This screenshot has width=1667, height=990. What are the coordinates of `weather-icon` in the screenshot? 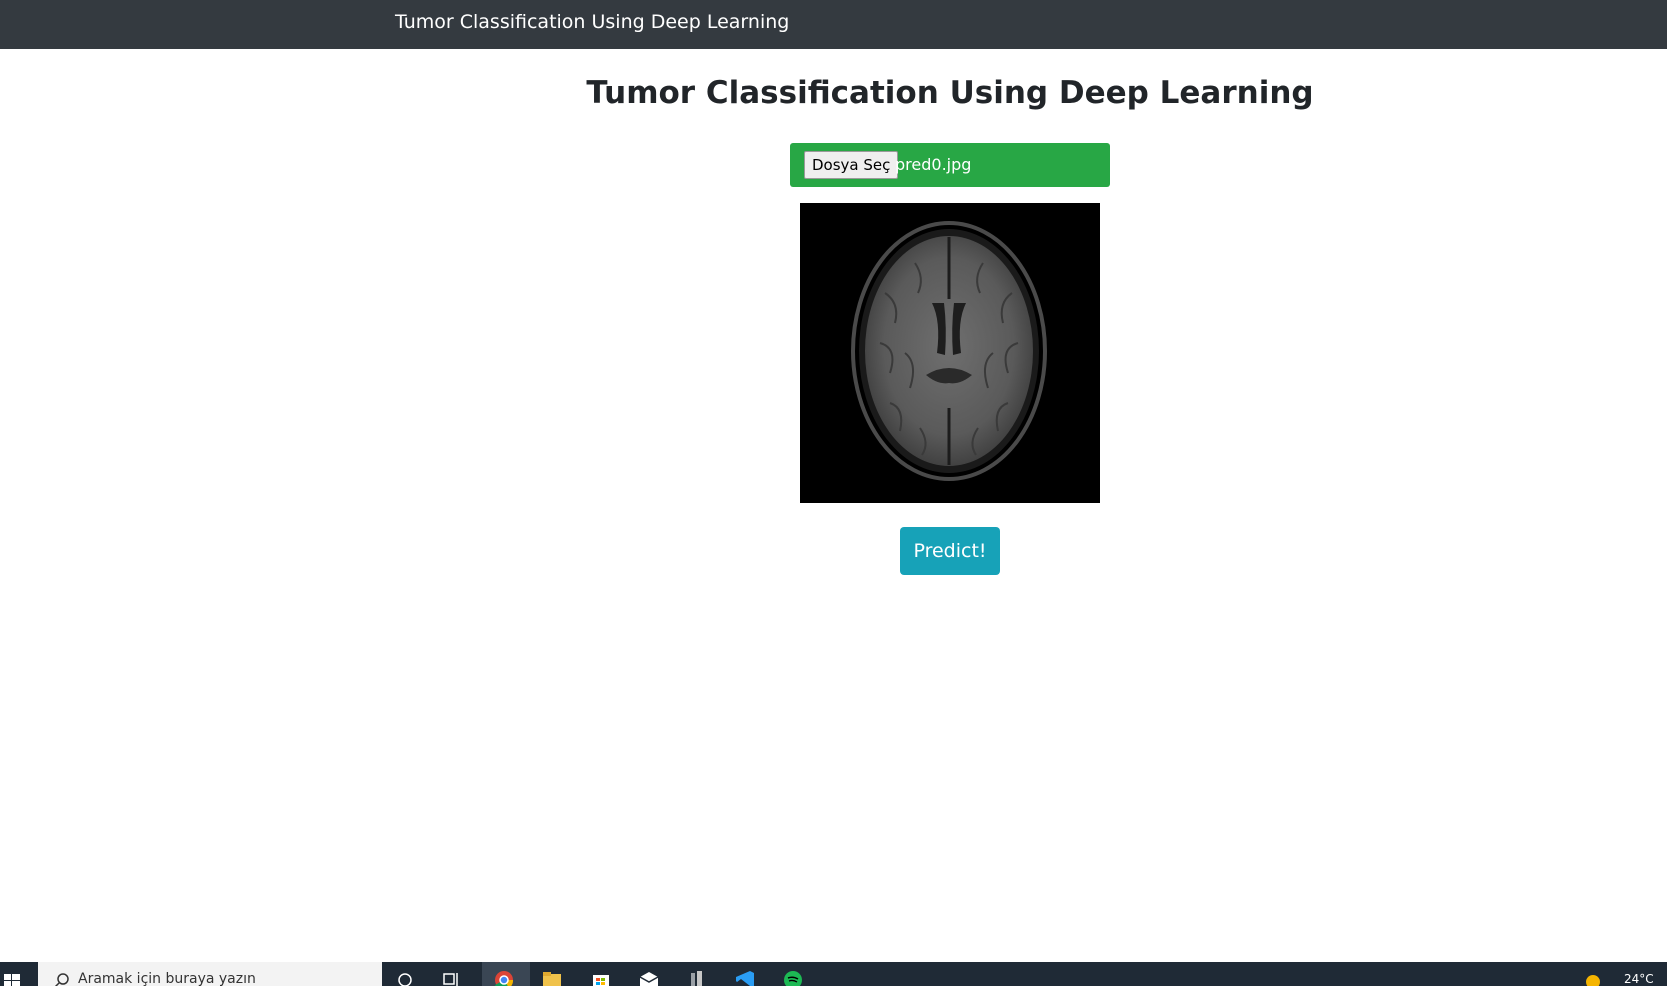 It's located at (1593, 977).